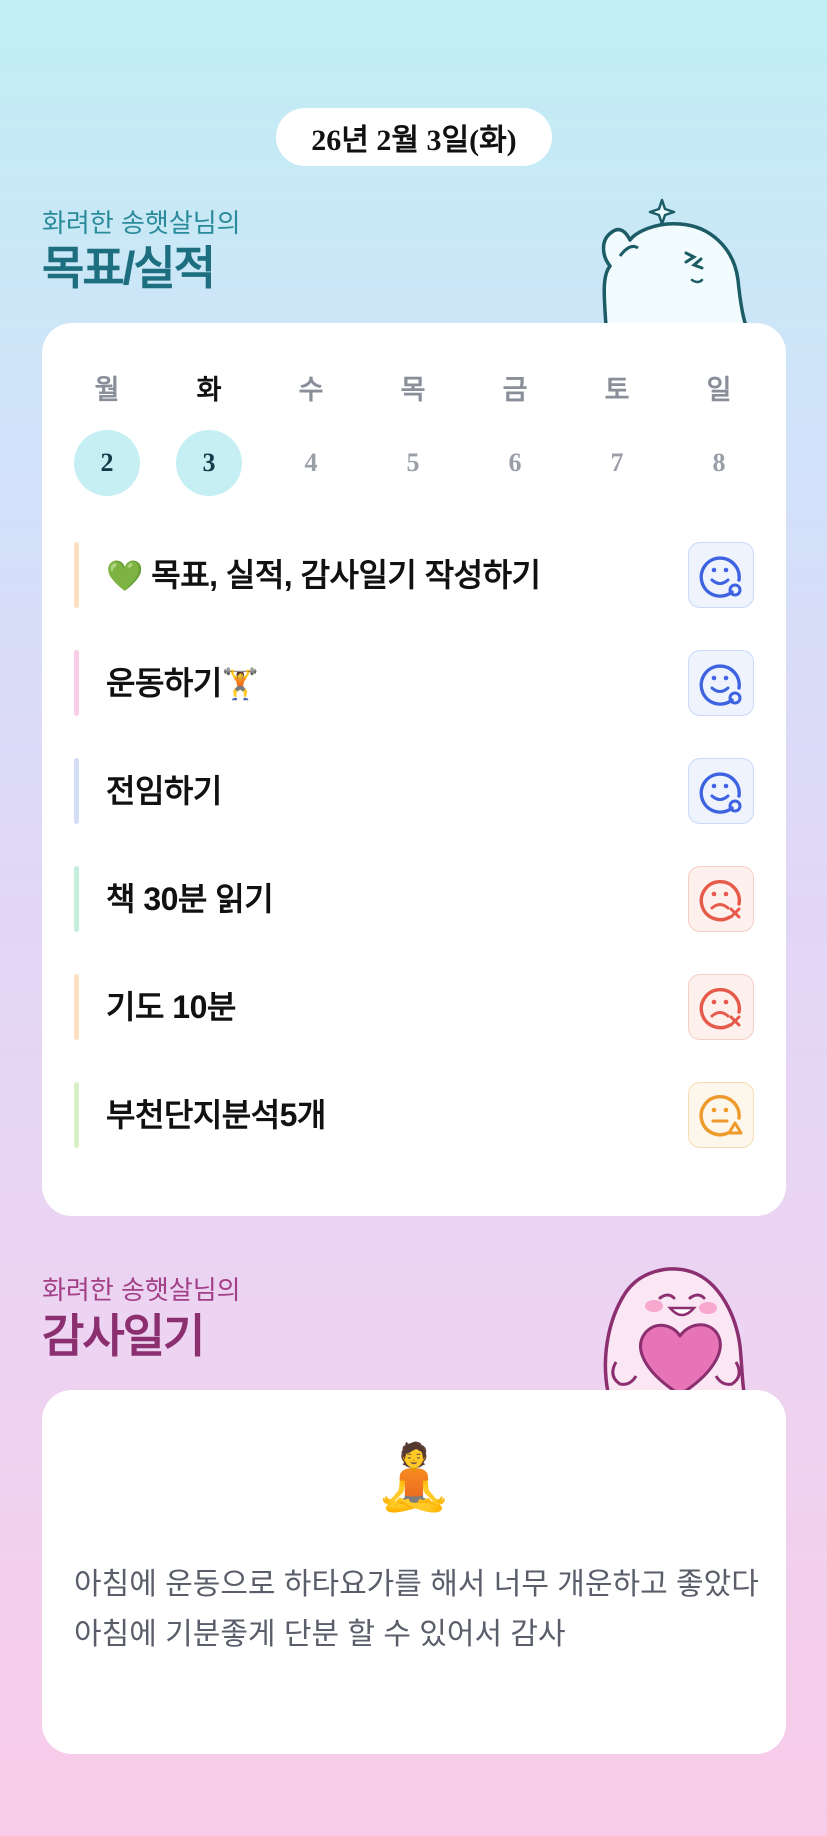  I want to click on weekday-tue: 화, so click(209, 390).